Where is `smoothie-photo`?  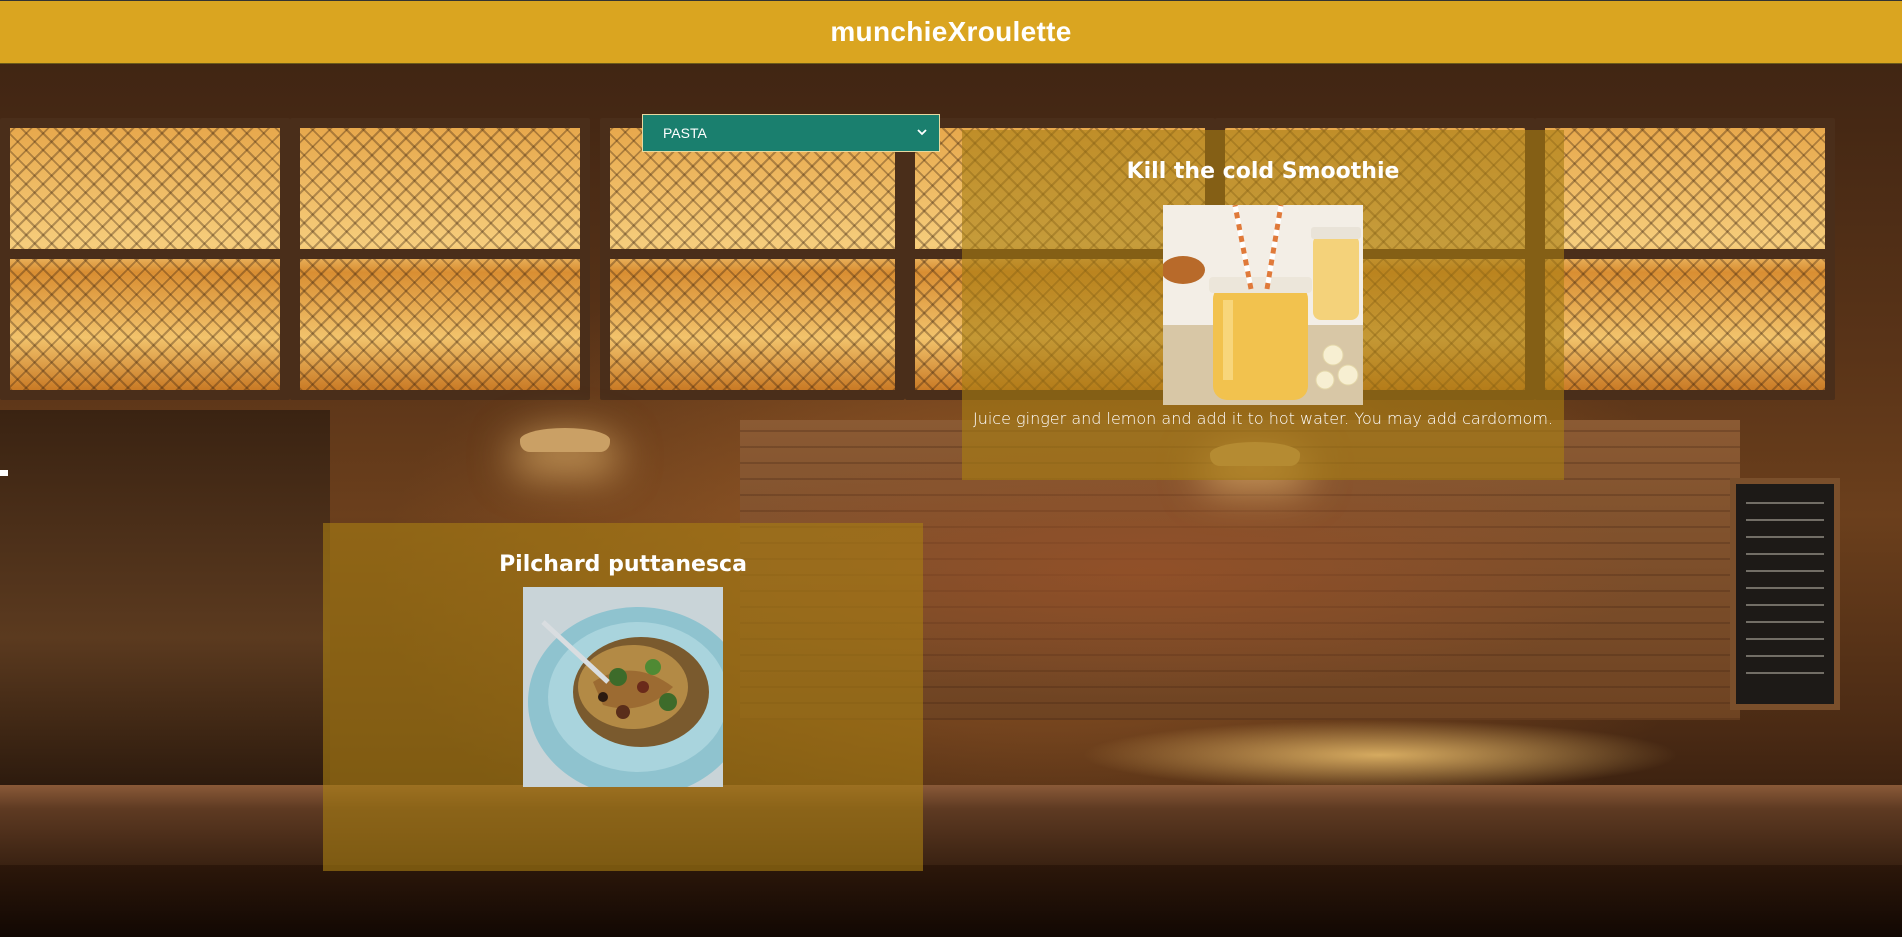
smoothie-photo is located at coordinates (1263, 305).